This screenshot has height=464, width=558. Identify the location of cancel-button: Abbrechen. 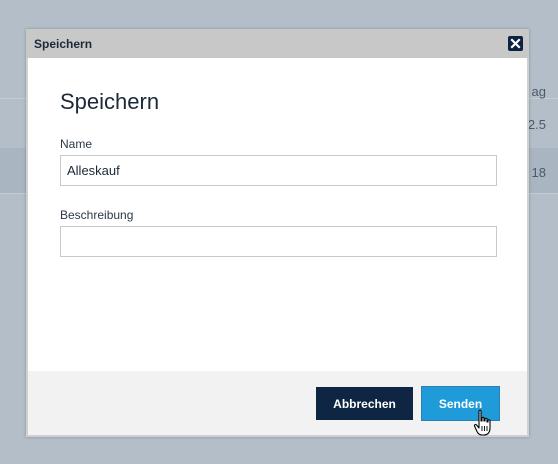
(364, 403).